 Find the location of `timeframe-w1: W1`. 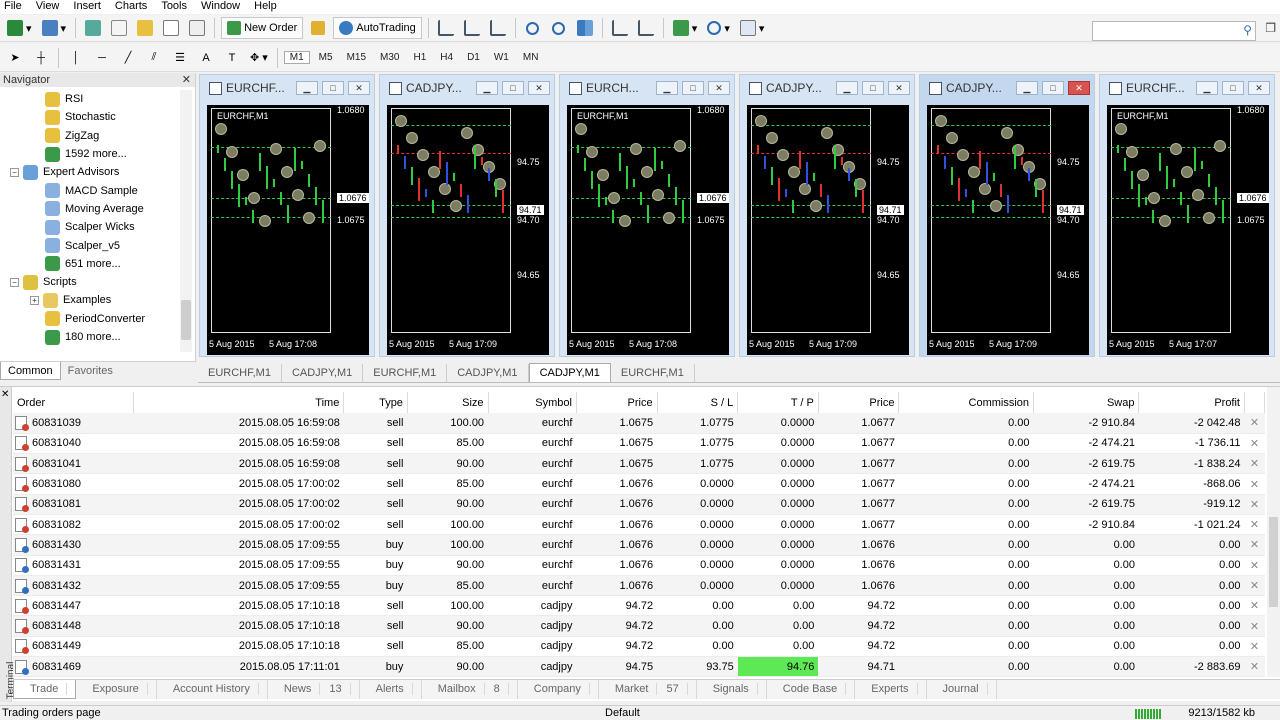

timeframe-w1: W1 is located at coordinates (501, 57).